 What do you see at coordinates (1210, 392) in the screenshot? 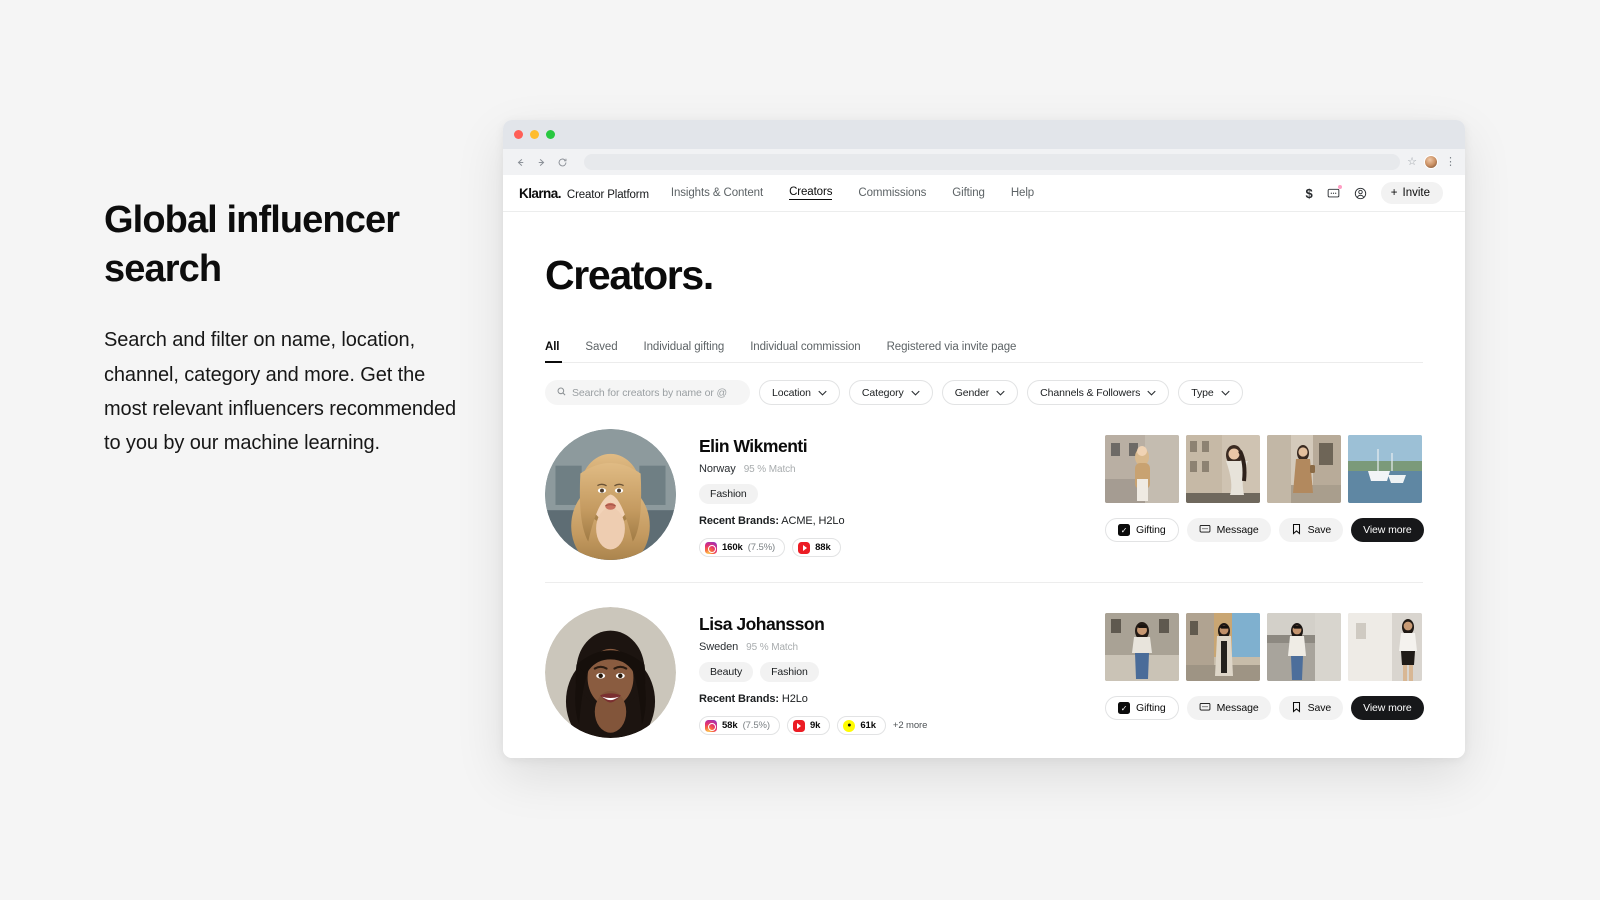
I see `filter-type: Type` at bounding box center [1210, 392].